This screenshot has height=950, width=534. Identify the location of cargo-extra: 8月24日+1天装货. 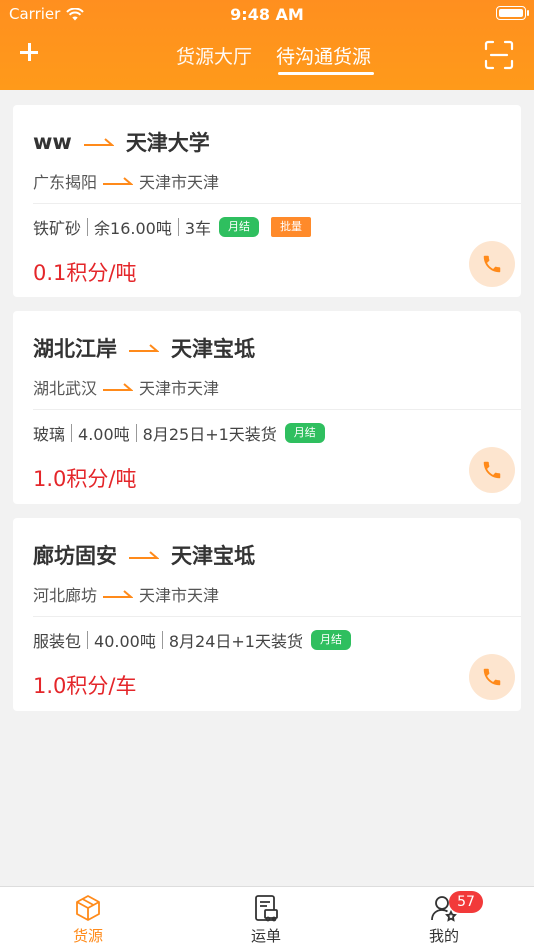
(235, 641).